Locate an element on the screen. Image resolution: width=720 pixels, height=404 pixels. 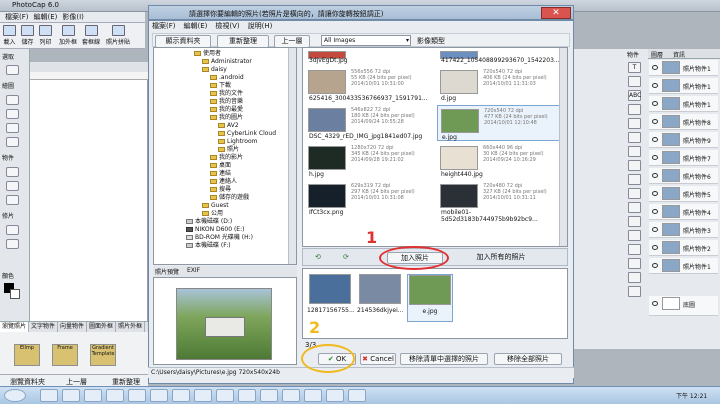
tree-node: 本機磁碟 (D:) is located at coordinates (209, 222).